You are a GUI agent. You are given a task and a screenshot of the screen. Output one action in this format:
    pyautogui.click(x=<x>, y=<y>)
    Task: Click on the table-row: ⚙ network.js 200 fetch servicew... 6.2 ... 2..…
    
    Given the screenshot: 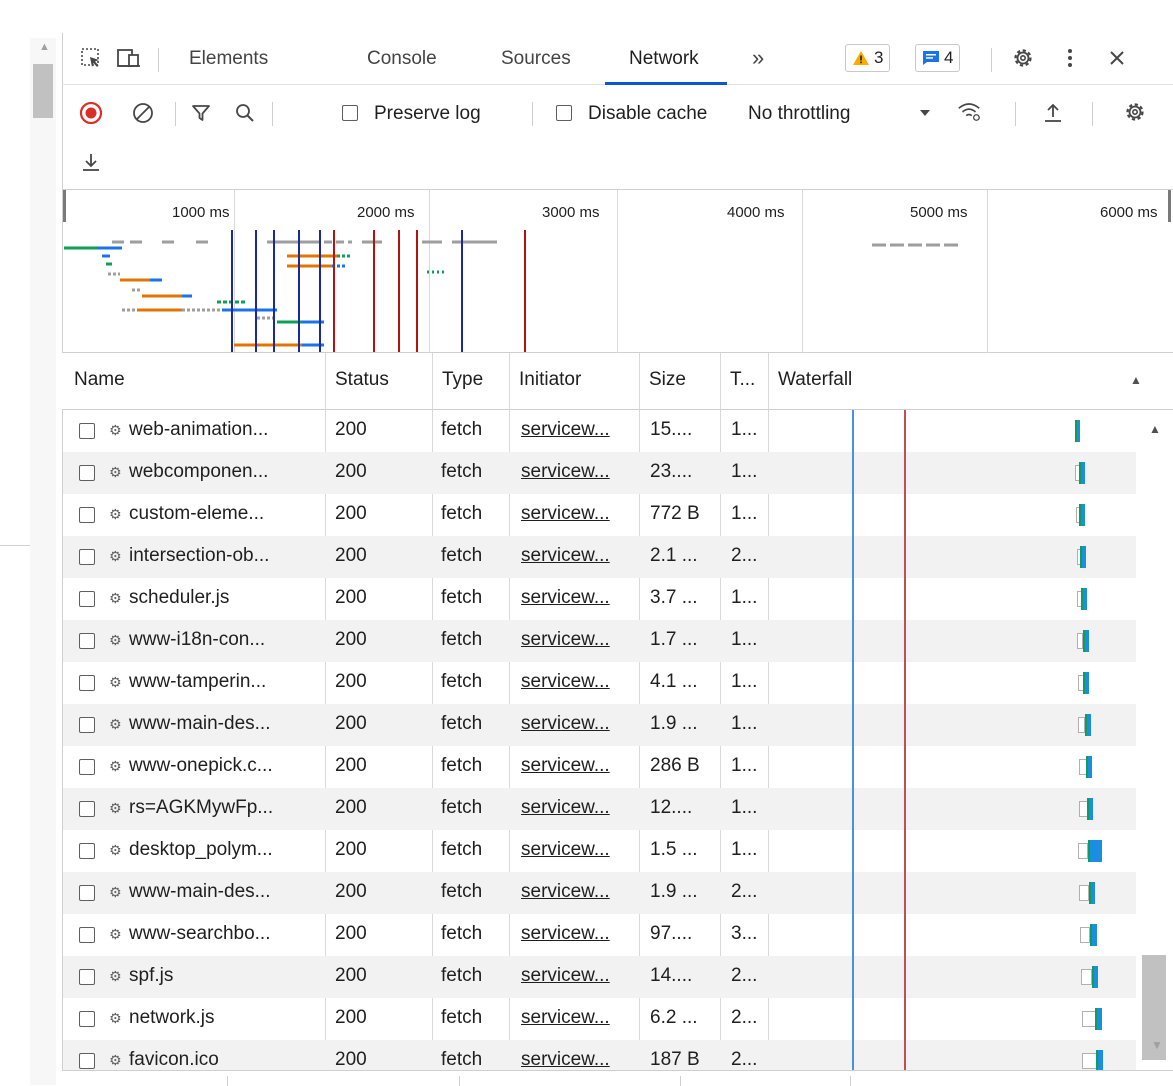 What is the action you would take?
    pyautogui.click(x=599, y=1019)
    